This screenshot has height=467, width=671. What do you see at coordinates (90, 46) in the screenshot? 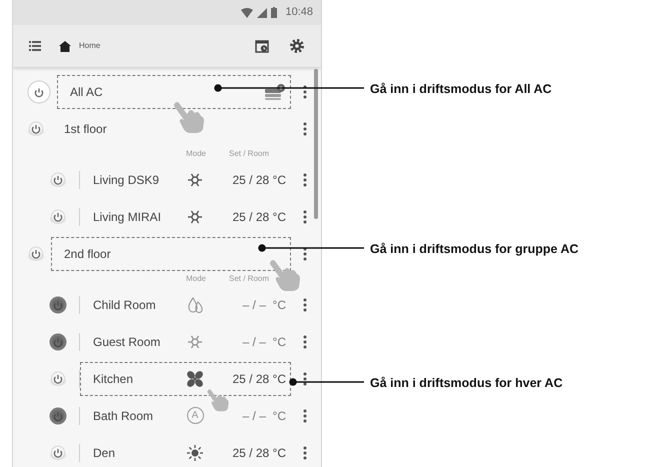
I see `toolbar-title: Home` at bounding box center [90, 46].